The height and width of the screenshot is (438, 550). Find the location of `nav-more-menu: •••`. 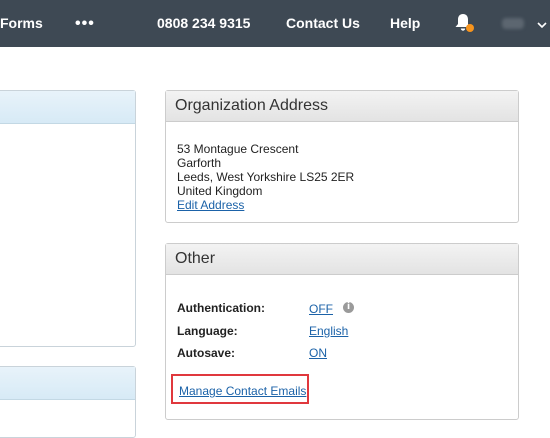

nav-more-menu: ••• is located at coordinates (85, 23).